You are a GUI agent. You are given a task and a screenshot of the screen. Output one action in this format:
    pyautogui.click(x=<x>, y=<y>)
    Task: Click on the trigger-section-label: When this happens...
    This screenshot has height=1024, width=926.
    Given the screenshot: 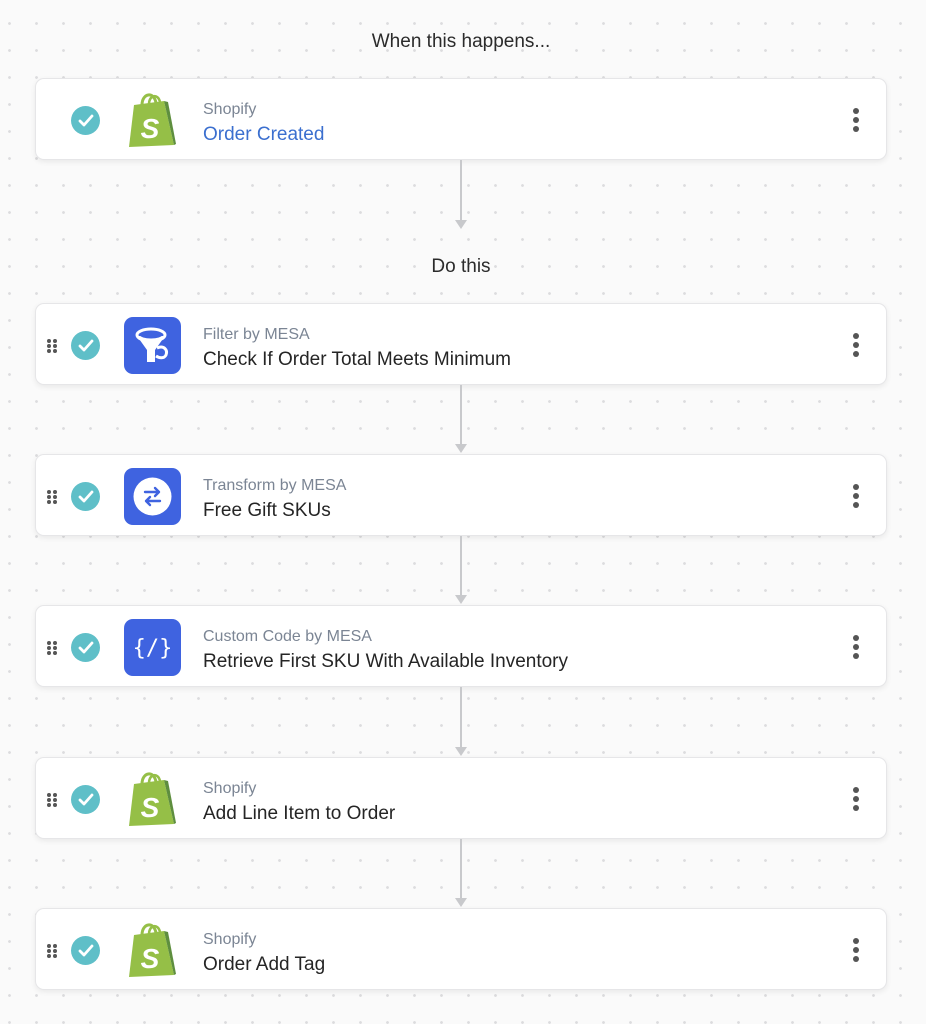 What is the action you would take?
    pyautogui.click(x=461, y=41)
    